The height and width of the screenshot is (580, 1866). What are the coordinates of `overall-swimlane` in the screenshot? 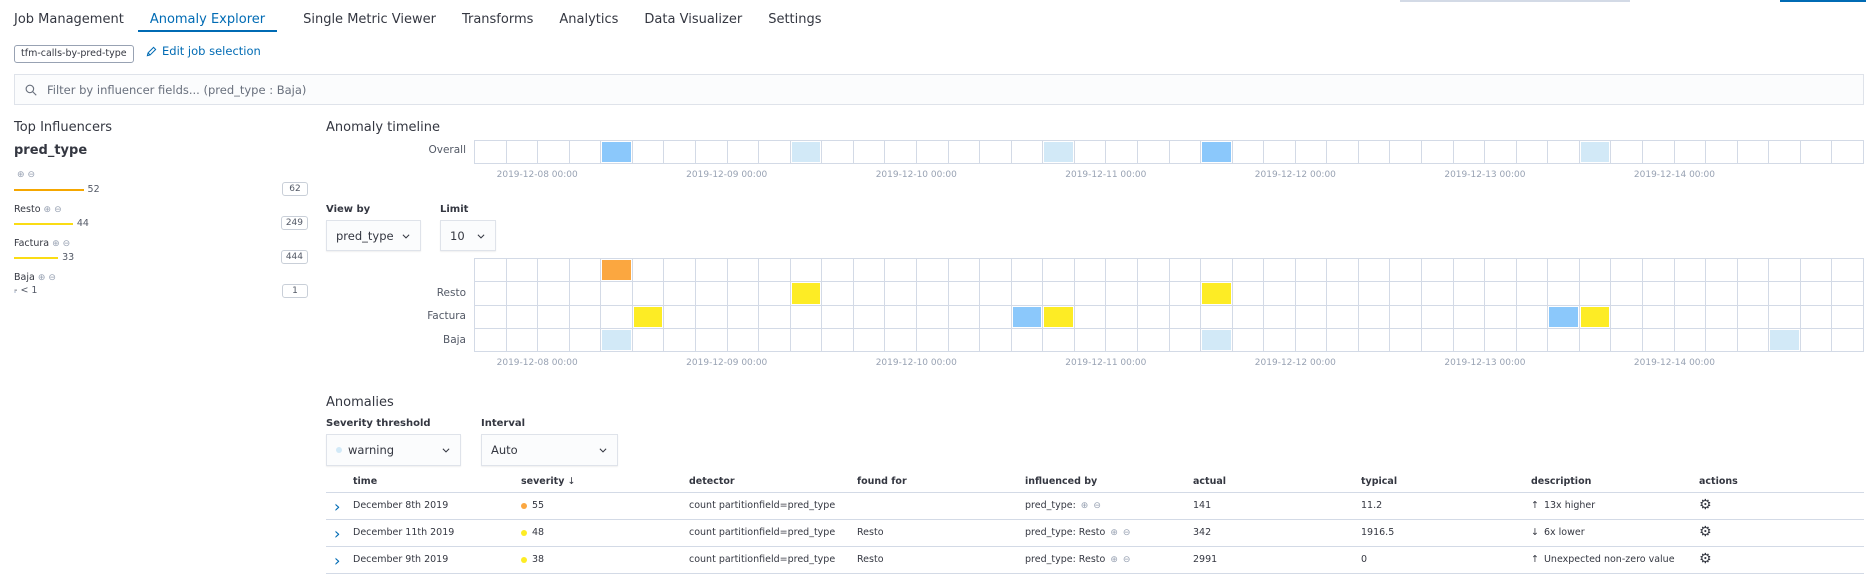 It's located at (1169, 152).